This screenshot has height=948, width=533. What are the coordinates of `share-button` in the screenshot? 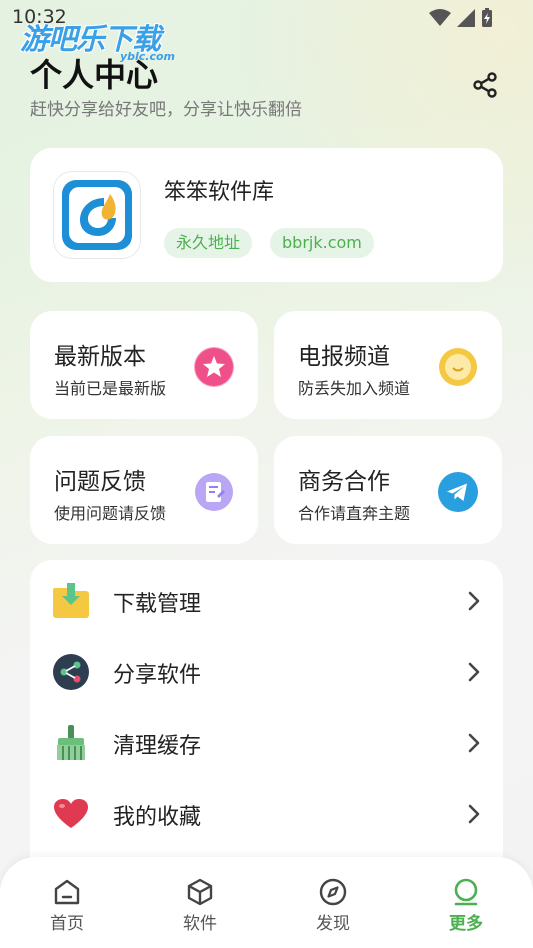 It's located at (485, 85).